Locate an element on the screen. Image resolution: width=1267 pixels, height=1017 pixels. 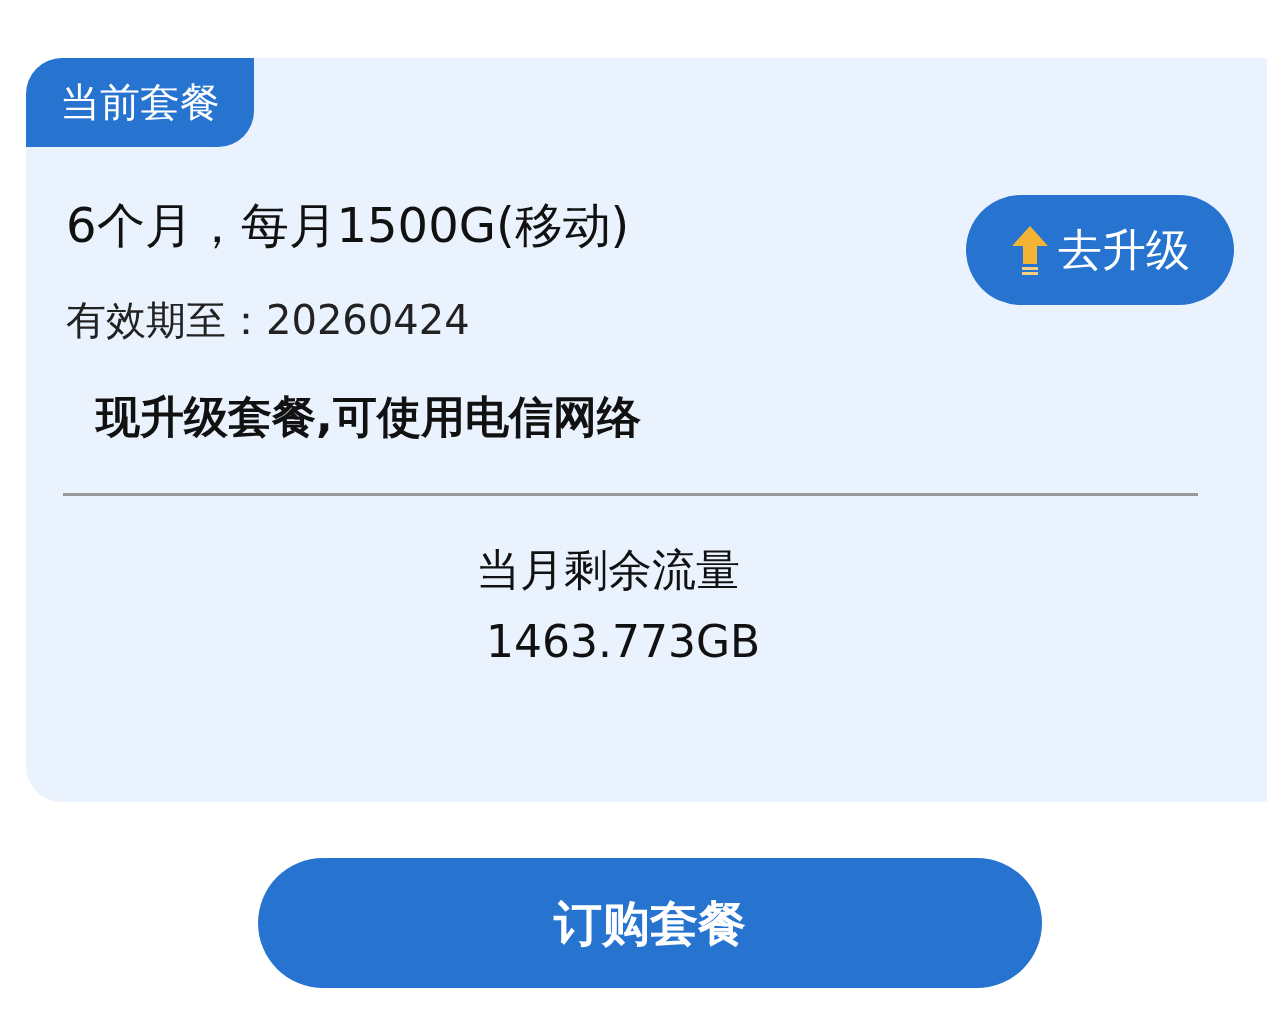
upgrade-notice: 现升级套餐,可使用电信网络 is located at coordinates (368, 417).